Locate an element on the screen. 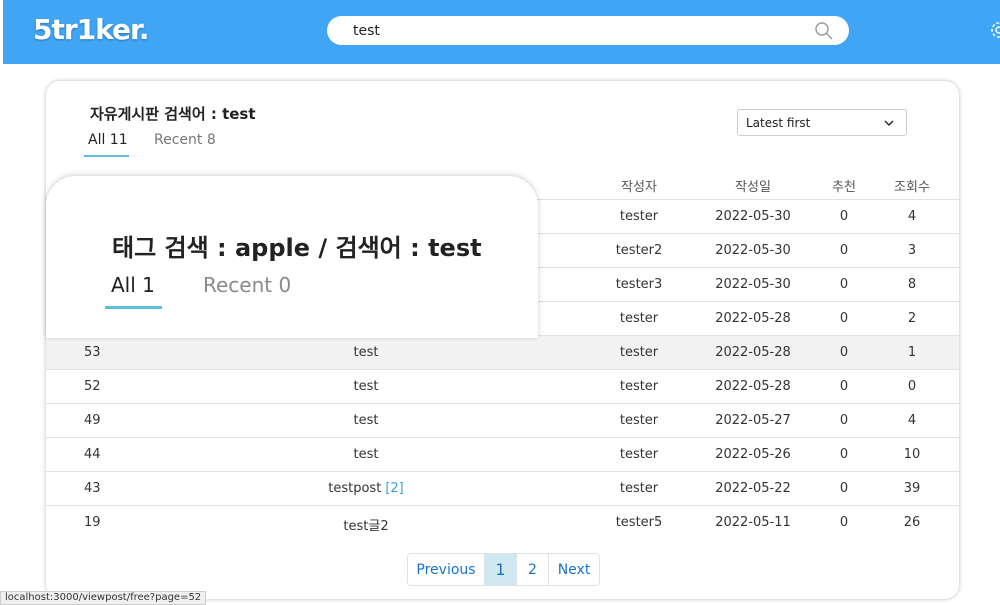  cell-author: tester2 is located at coordinates (639, 250).